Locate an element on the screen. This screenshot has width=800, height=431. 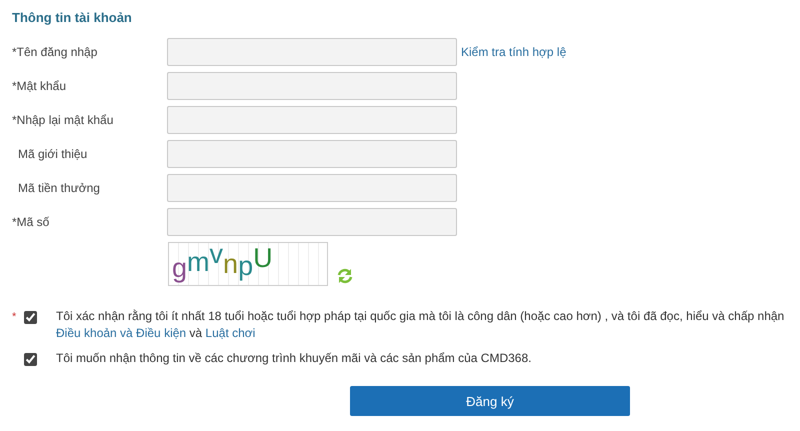
terms-link: Luật chơi is located at coordinates (230, 333).